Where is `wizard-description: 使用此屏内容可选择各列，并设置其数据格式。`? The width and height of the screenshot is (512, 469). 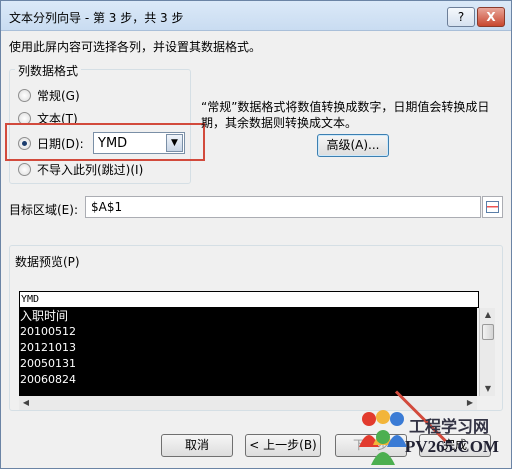
wizard-description: 使用此屏内容可选择各列，并设置其数据格式。 is located at coordinates (135, 47).